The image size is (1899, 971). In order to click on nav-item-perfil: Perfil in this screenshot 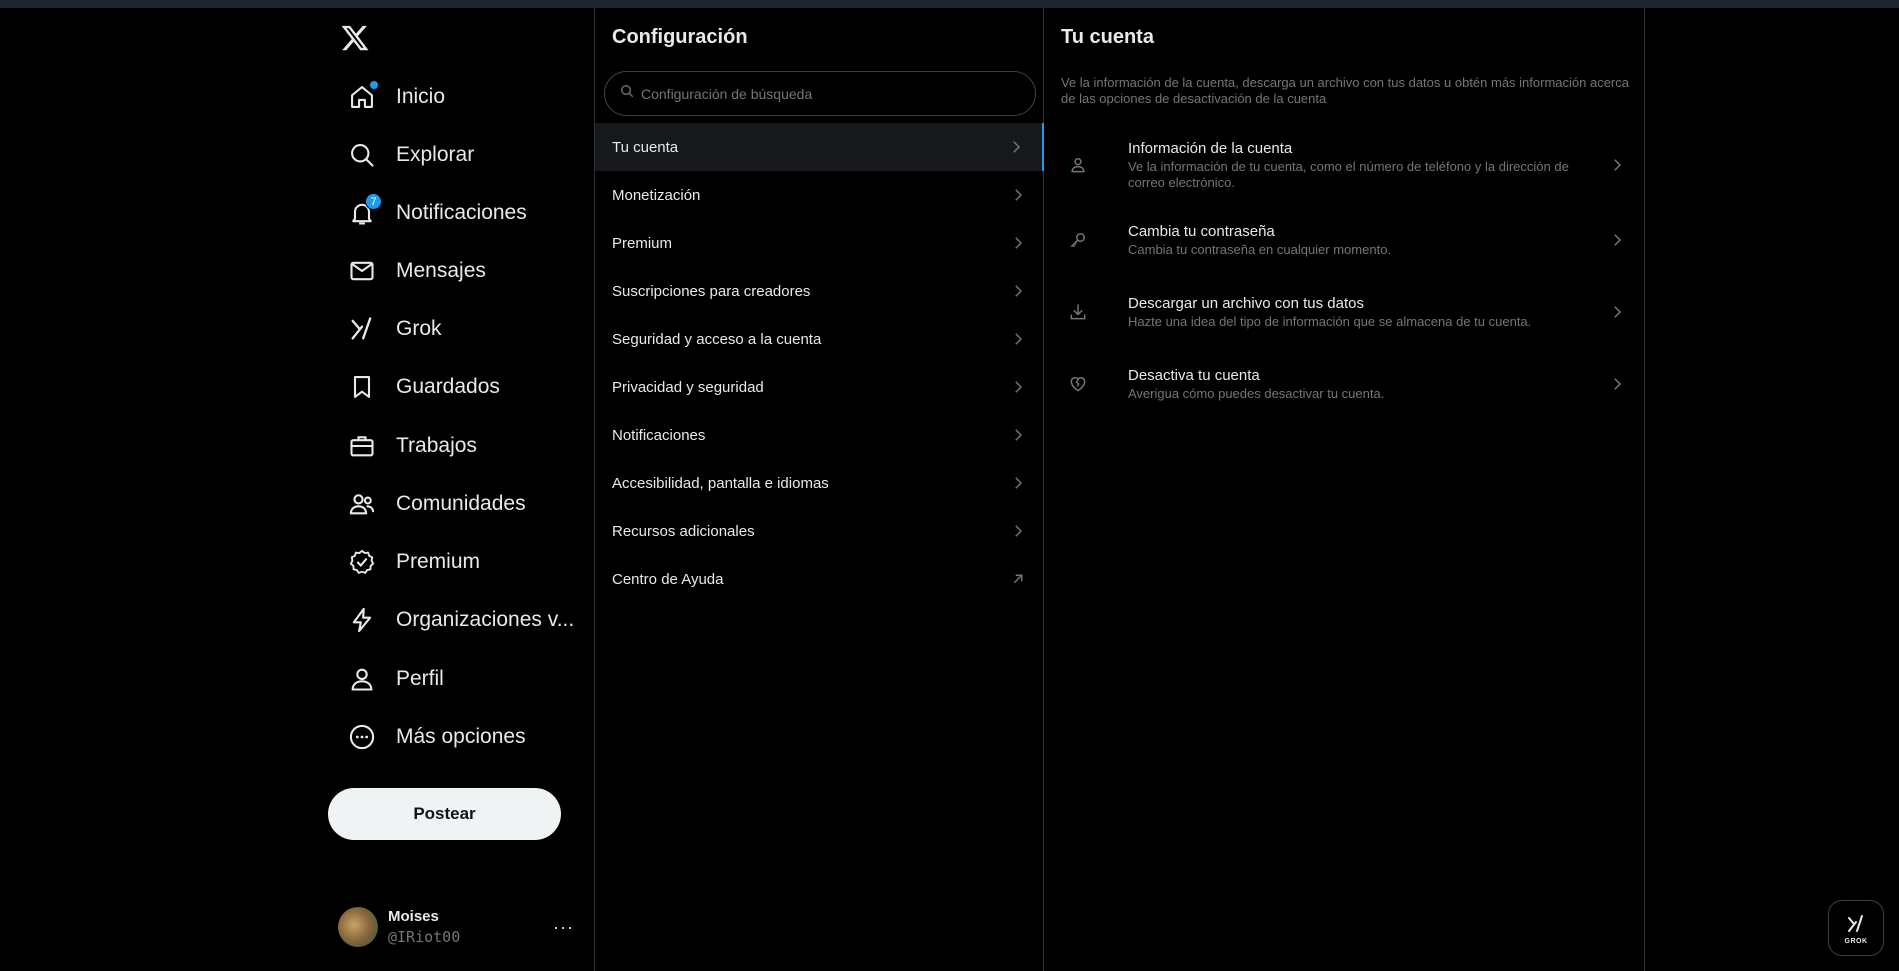, I will do `click(396, 679)`.